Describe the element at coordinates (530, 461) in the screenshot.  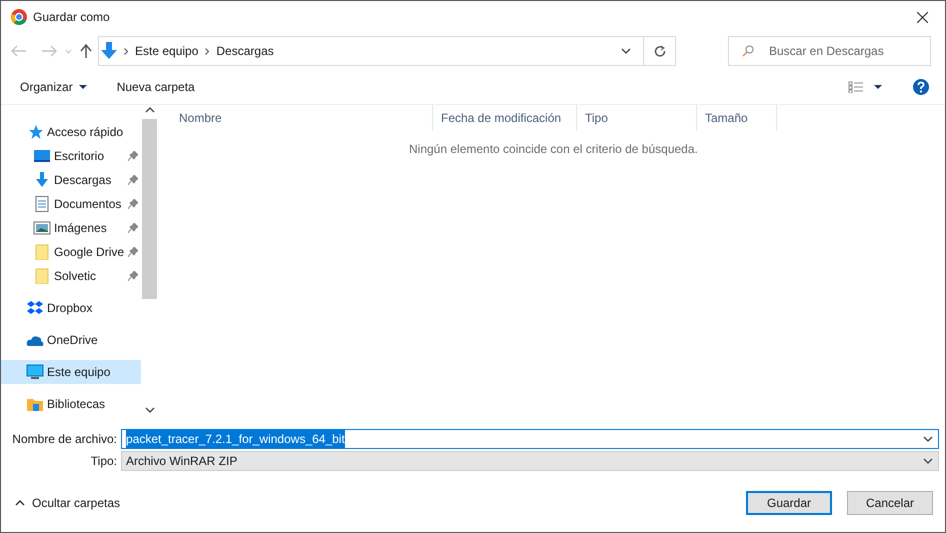
I see `file-type-dropdown: Archivo WinRAR ZIP` at that location.